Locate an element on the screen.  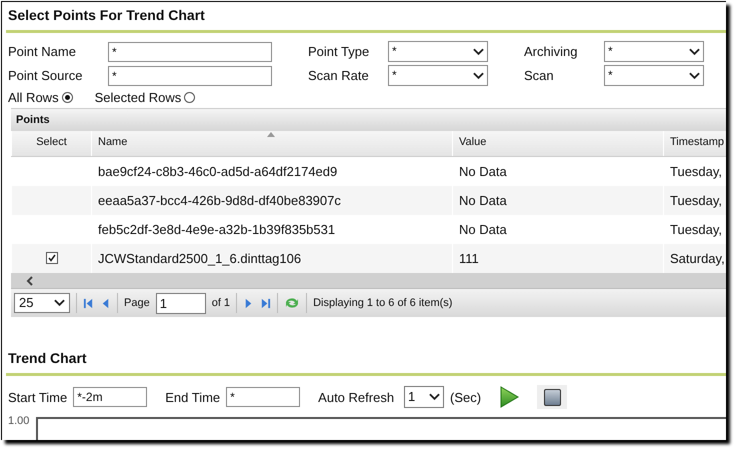
stop-button is located at coordinates (552, 397).